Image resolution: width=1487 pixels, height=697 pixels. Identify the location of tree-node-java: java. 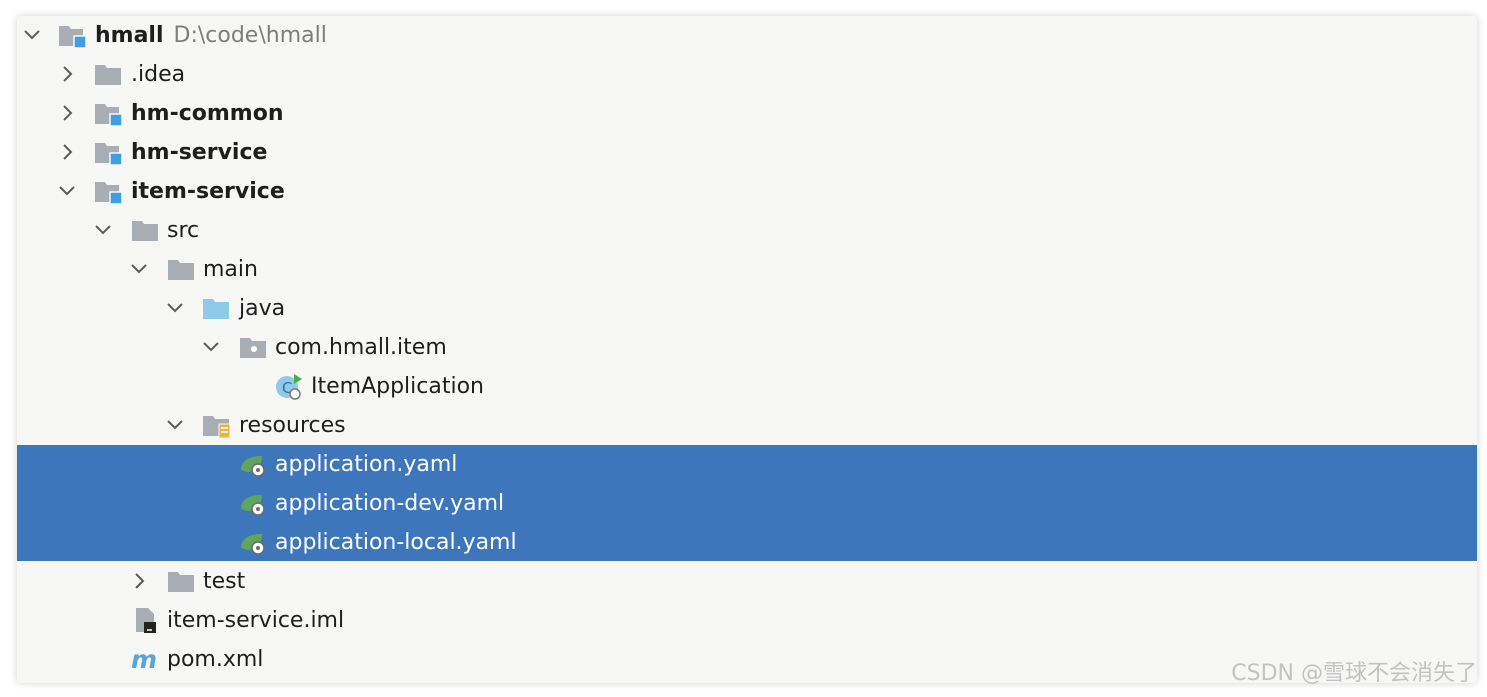
(747, 308).